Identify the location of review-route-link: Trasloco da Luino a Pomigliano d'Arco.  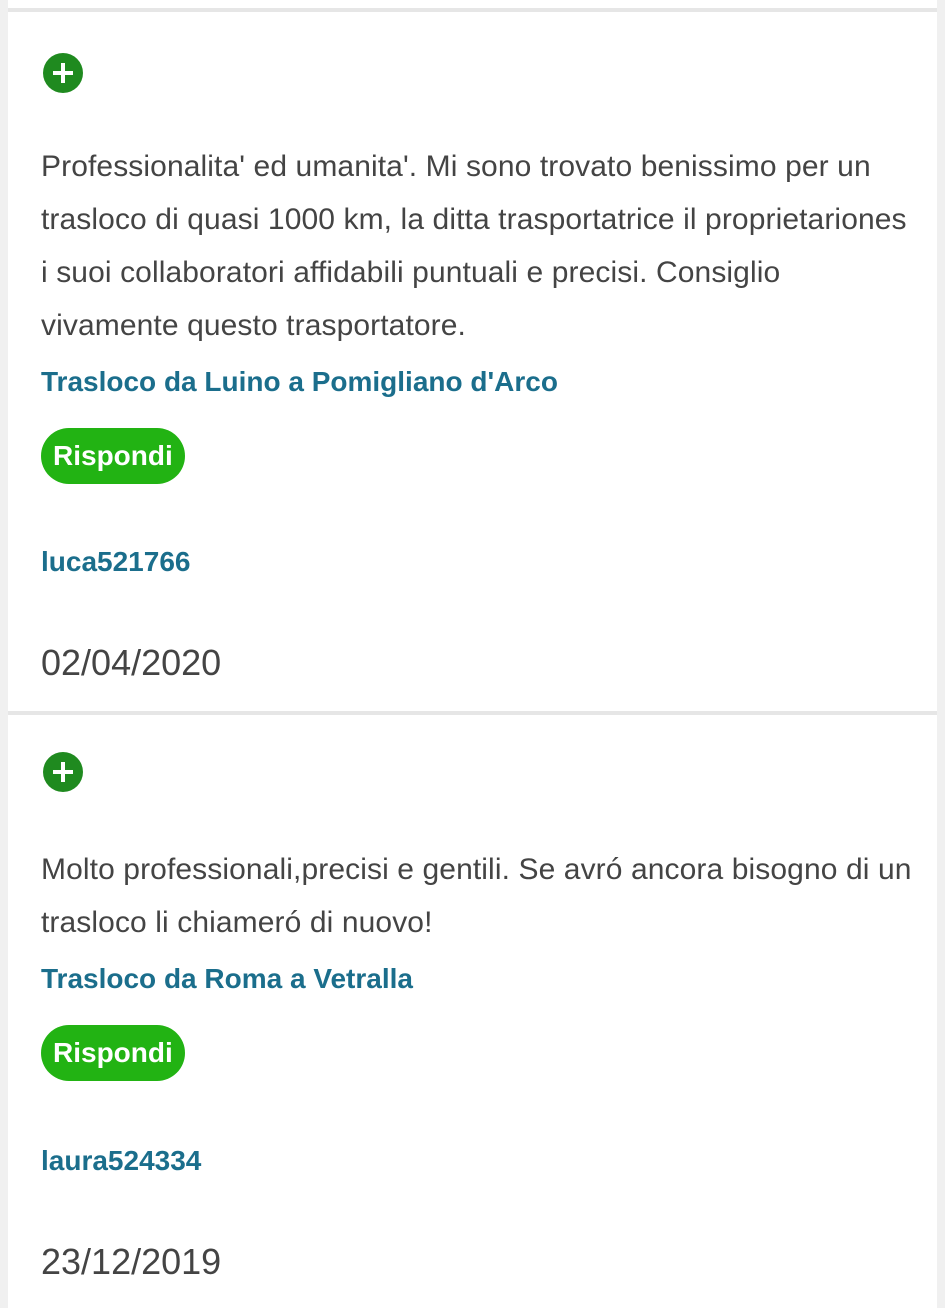
(299, 382).